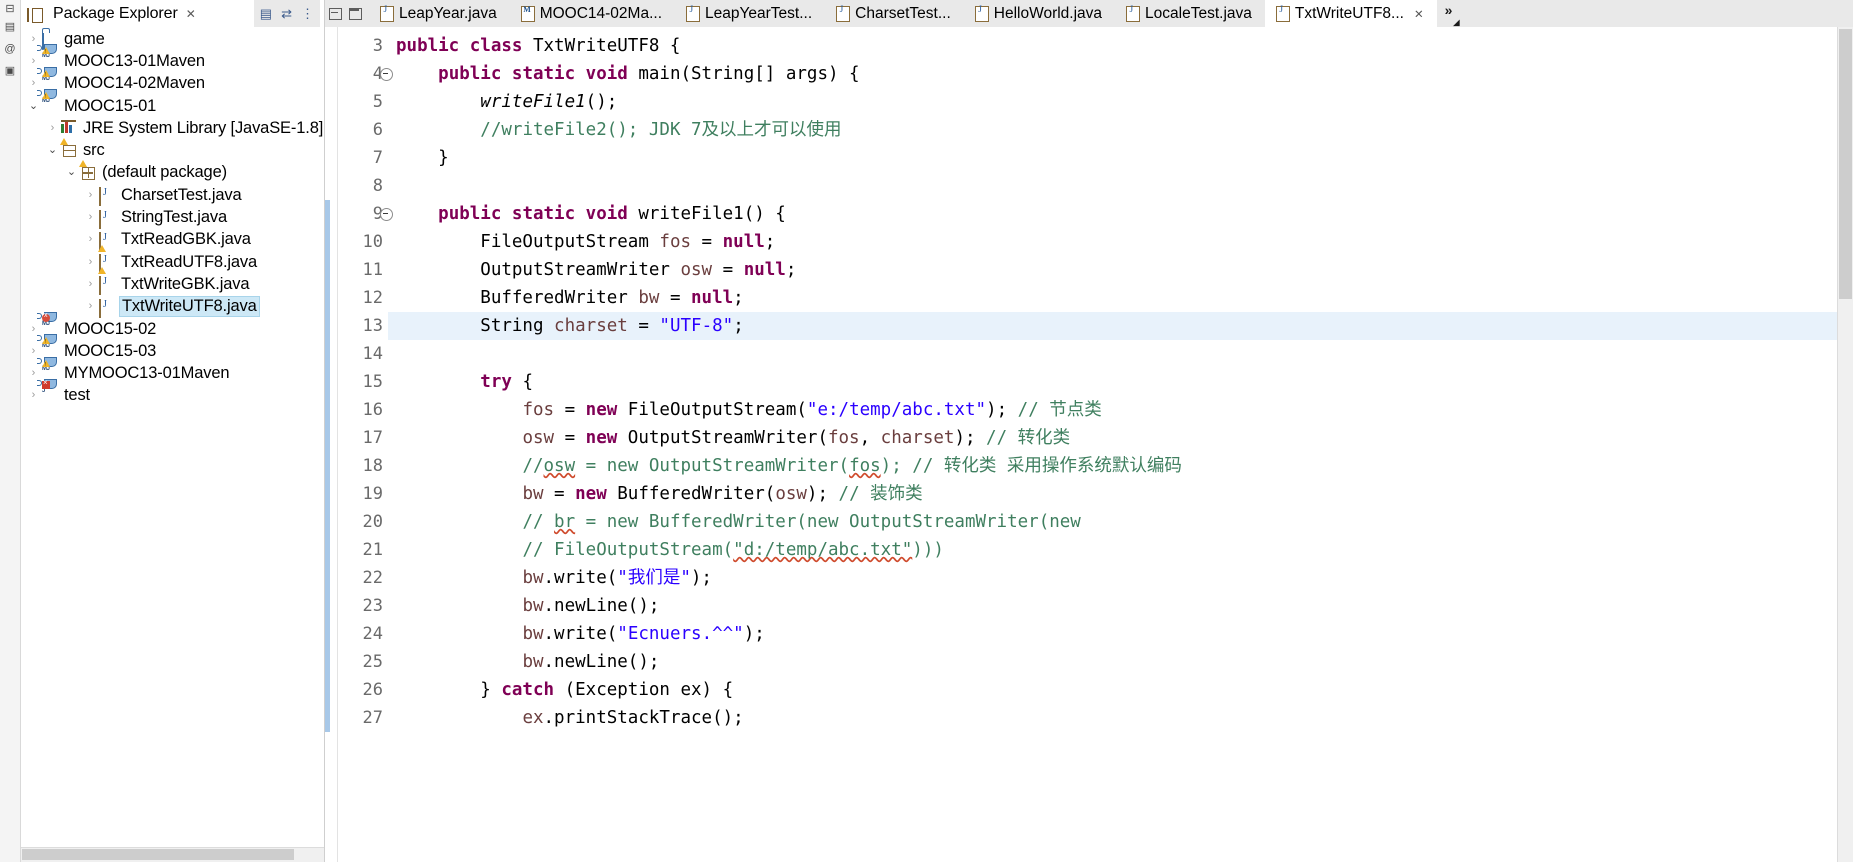 Image resolution: width=1853 pixels, height=862 pixels. Describe the element at coordinates (372, 242) in the screenshot. I see `line-number-label: 10` at that location.